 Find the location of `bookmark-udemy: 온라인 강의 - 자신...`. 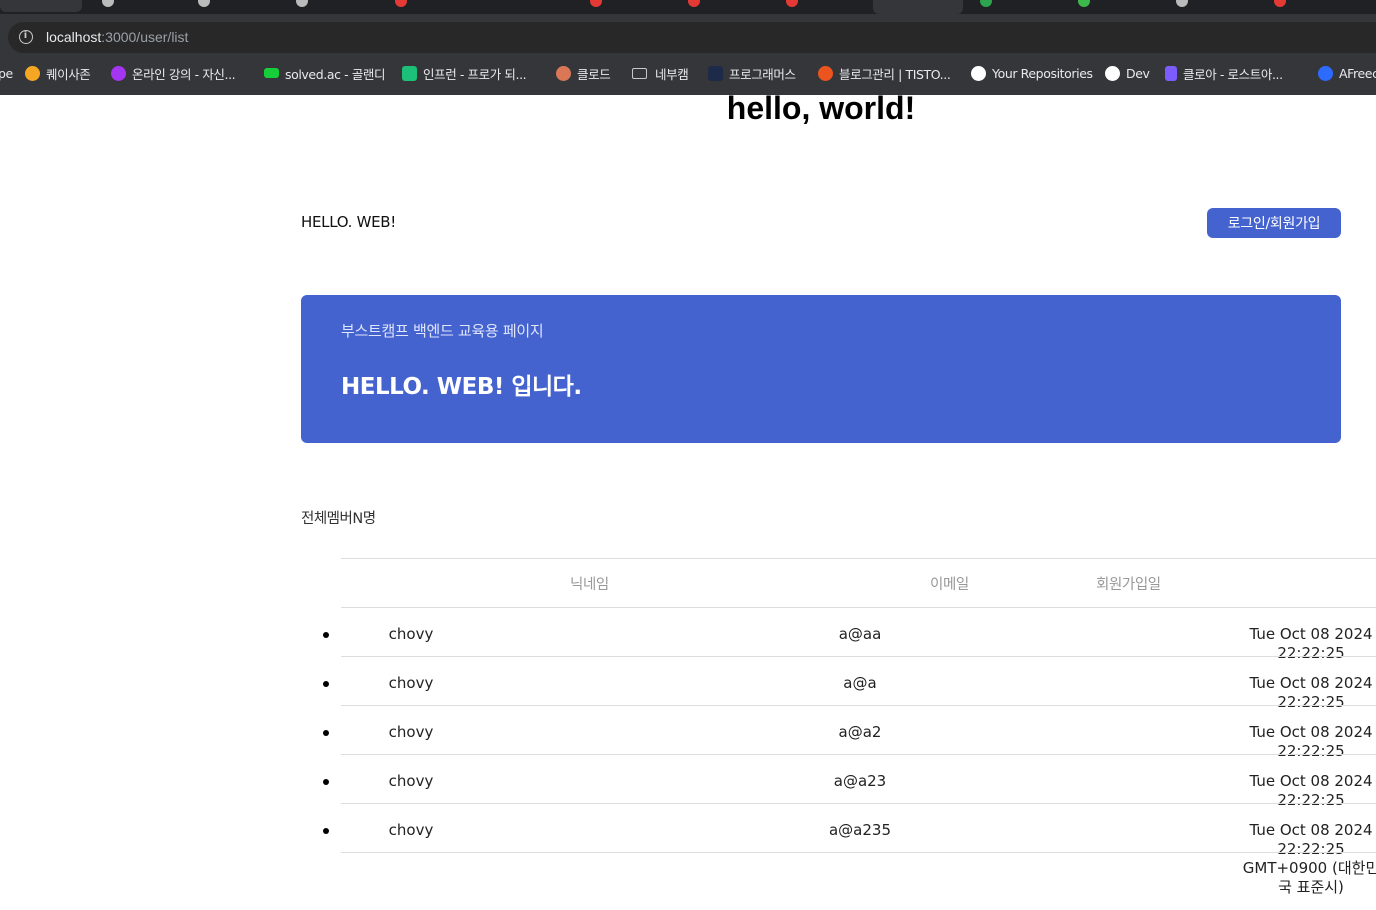

bookmark-udemy: 온라인 강의 - 자신... is located at coordinates (173, 73).